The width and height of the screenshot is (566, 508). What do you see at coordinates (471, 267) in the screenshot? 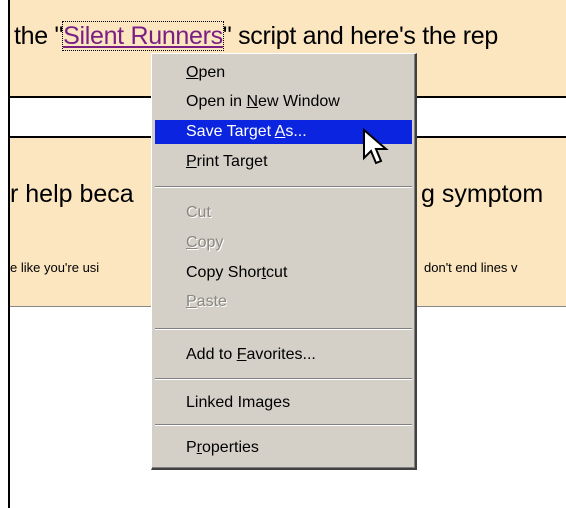
I see `post-text-line-3-right: don't end lines v` at bounding box center [471, 267].